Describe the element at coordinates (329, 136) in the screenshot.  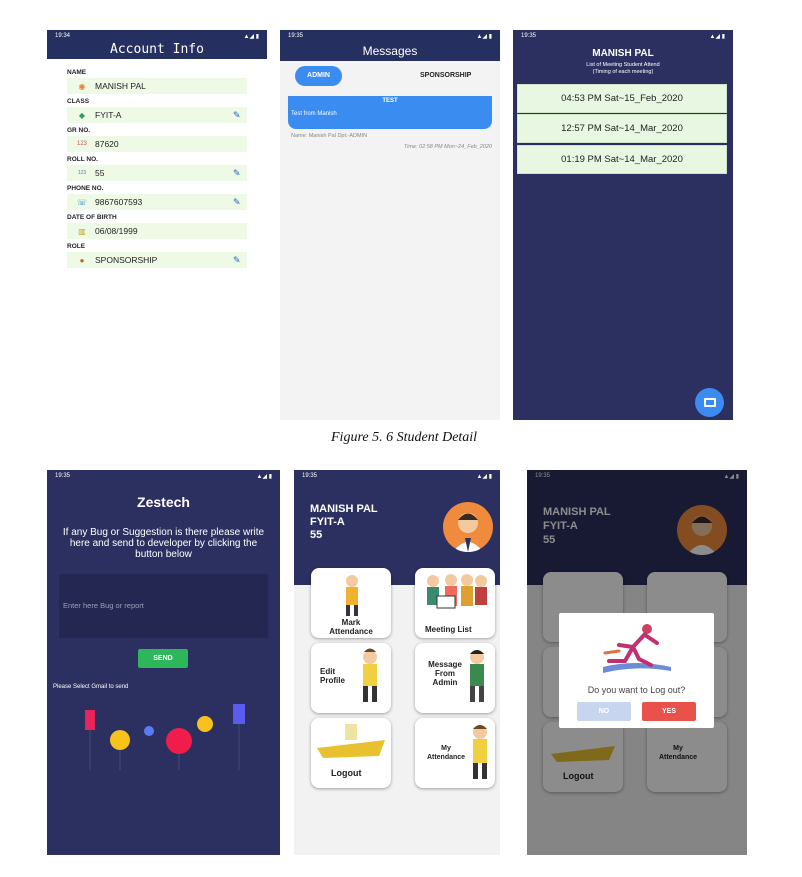
I see `message-sender: Name: Manish Pal Dpt:-ADMIN` at that location.